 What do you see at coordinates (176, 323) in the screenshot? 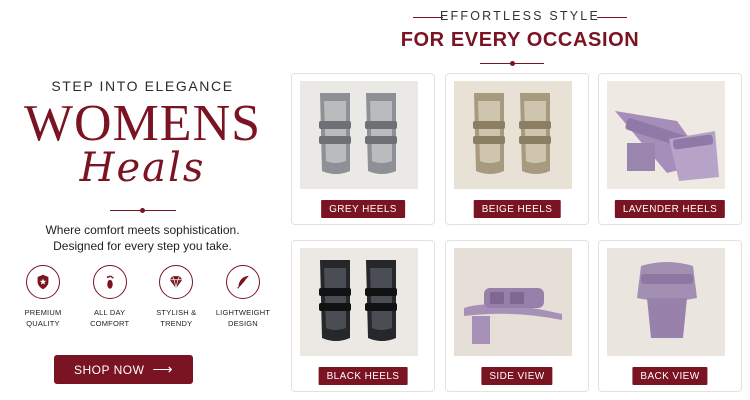
I see `feature-label-line2: TRENDY` at bounding box center [176, 323].